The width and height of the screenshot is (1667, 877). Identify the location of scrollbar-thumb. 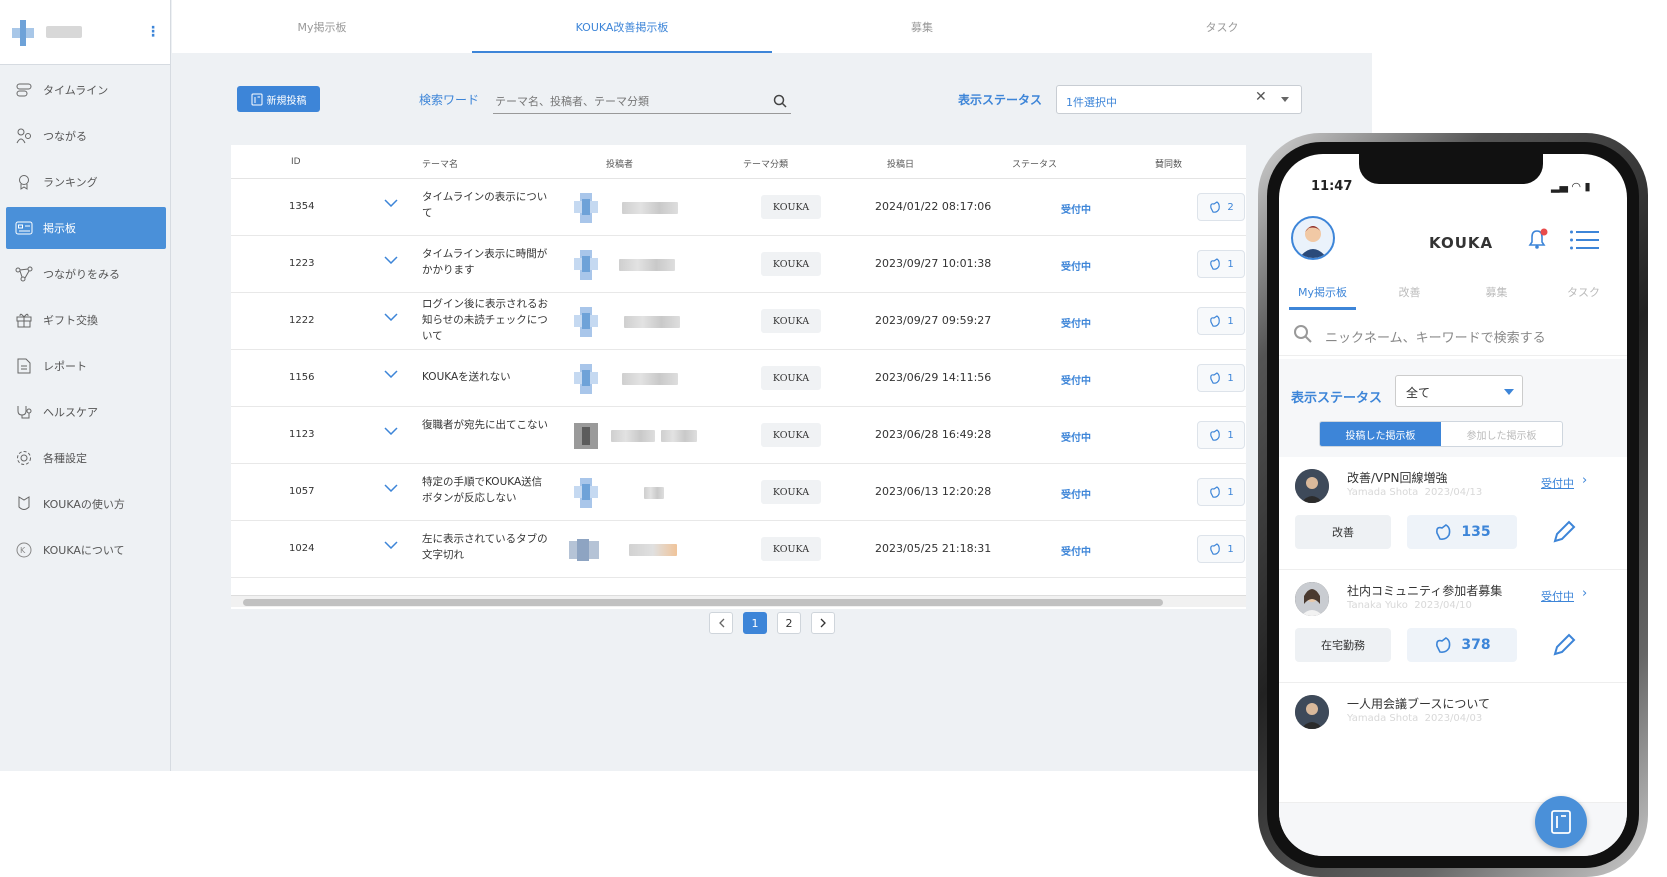
(703, 602).